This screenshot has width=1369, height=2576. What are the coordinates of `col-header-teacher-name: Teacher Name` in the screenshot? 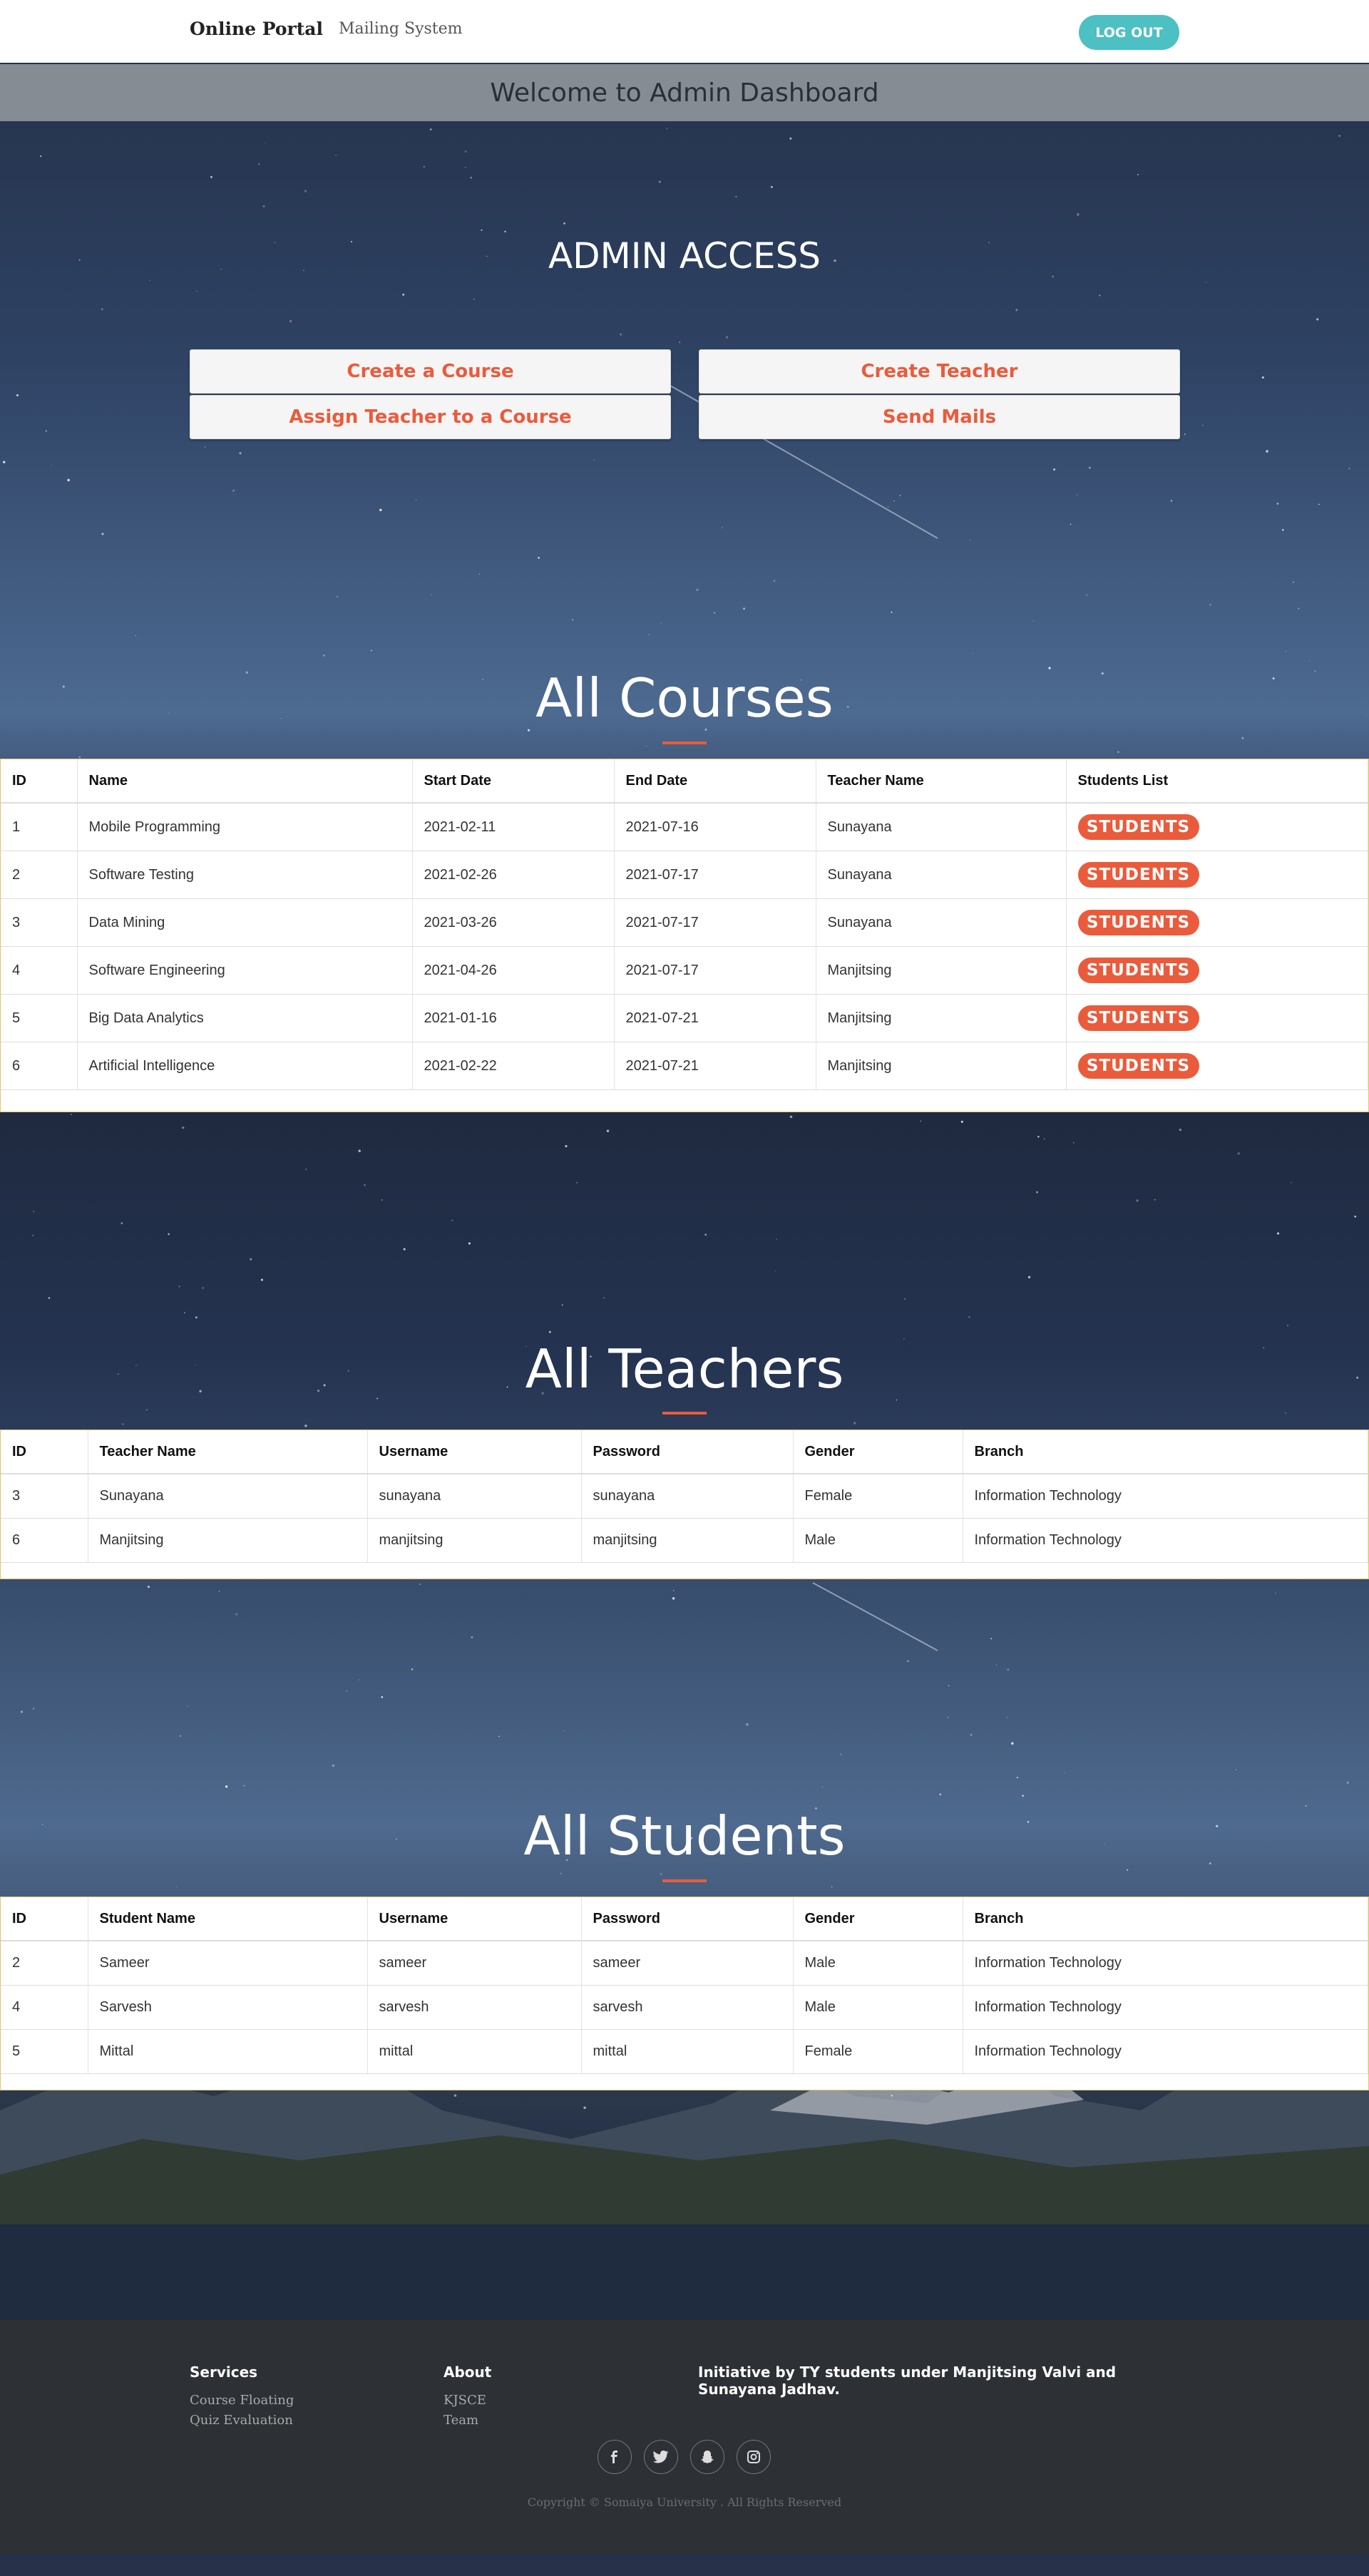 It's located at (941, 781).